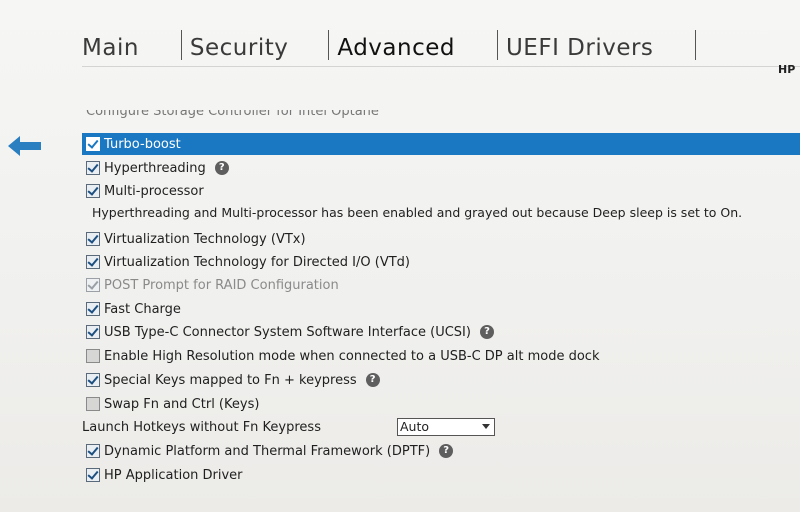 The image size is (800, 512). Describe the element at coordinates (441, 309) in the screenshot. I see `setting-fast-charge: Fast Charge` at that location.